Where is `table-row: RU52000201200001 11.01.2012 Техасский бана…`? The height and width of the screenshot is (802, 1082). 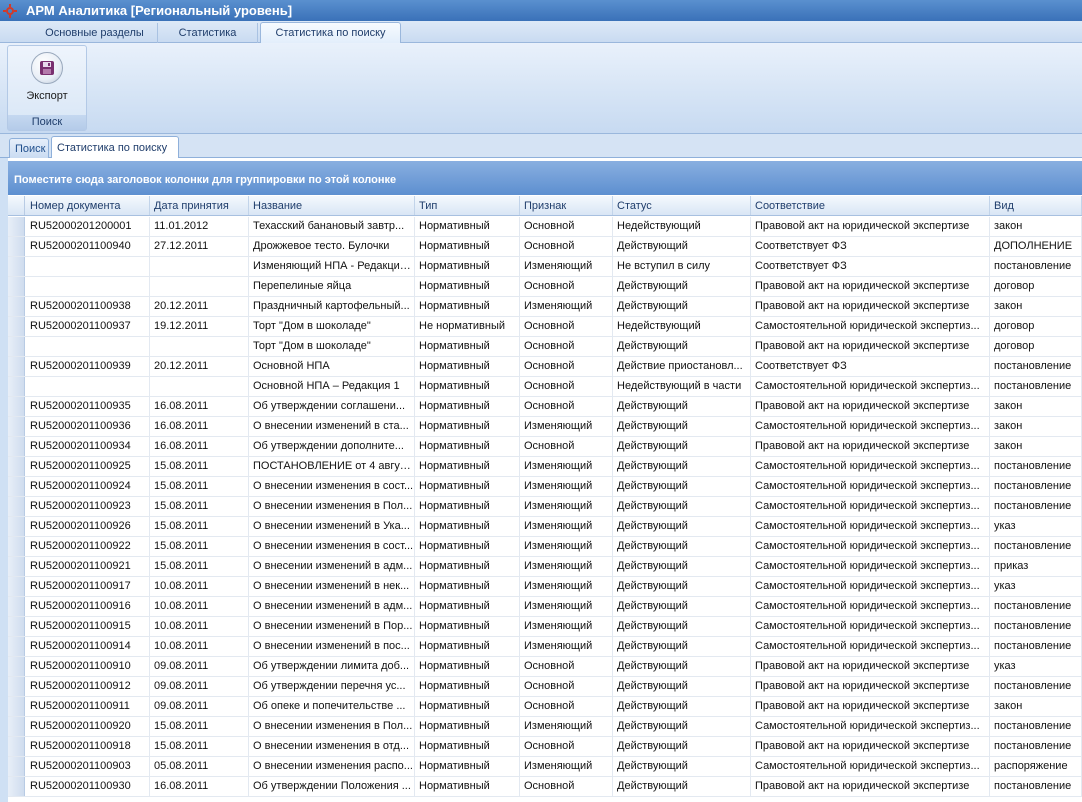
table-row: RU52000201200001 11.01.2012 Техасский бана… is located at coordinates (545, 227).